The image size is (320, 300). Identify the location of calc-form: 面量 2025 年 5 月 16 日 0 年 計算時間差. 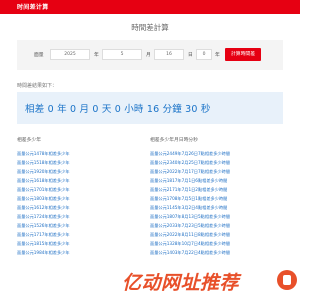
(150, 55).